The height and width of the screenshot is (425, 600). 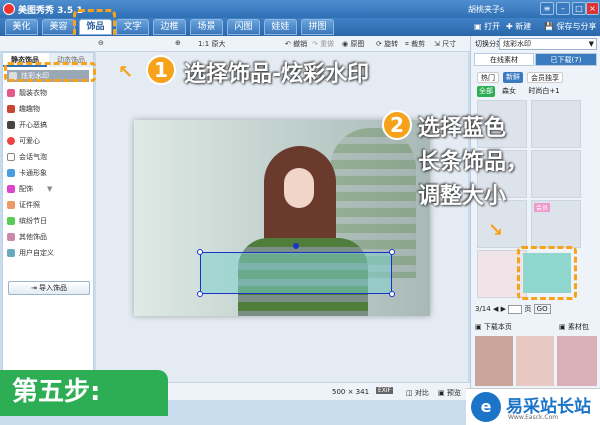 I want to click on rotate-handle, so click(x=296, y=246).